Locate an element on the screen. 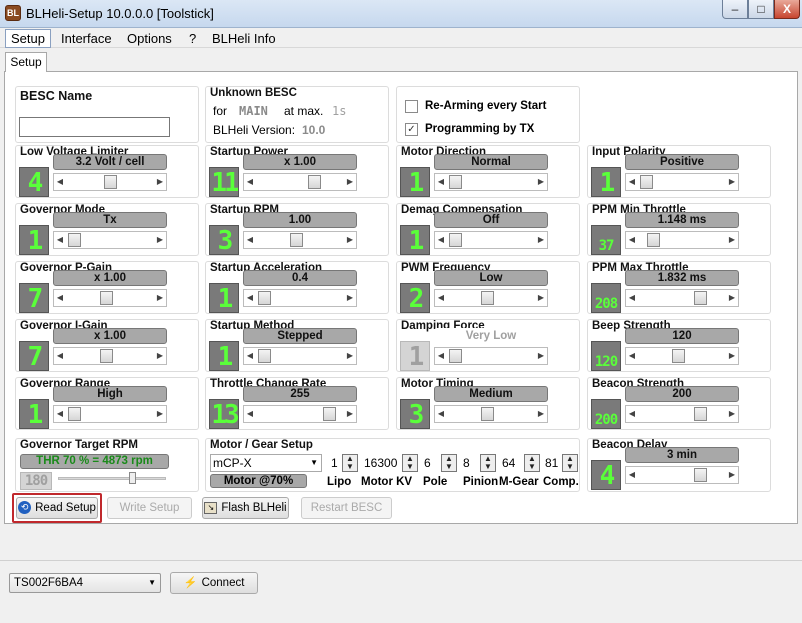 This screenshot has height=623, width=802. gm-slider: ◀ ▶ is located at coordinates (110, 240).